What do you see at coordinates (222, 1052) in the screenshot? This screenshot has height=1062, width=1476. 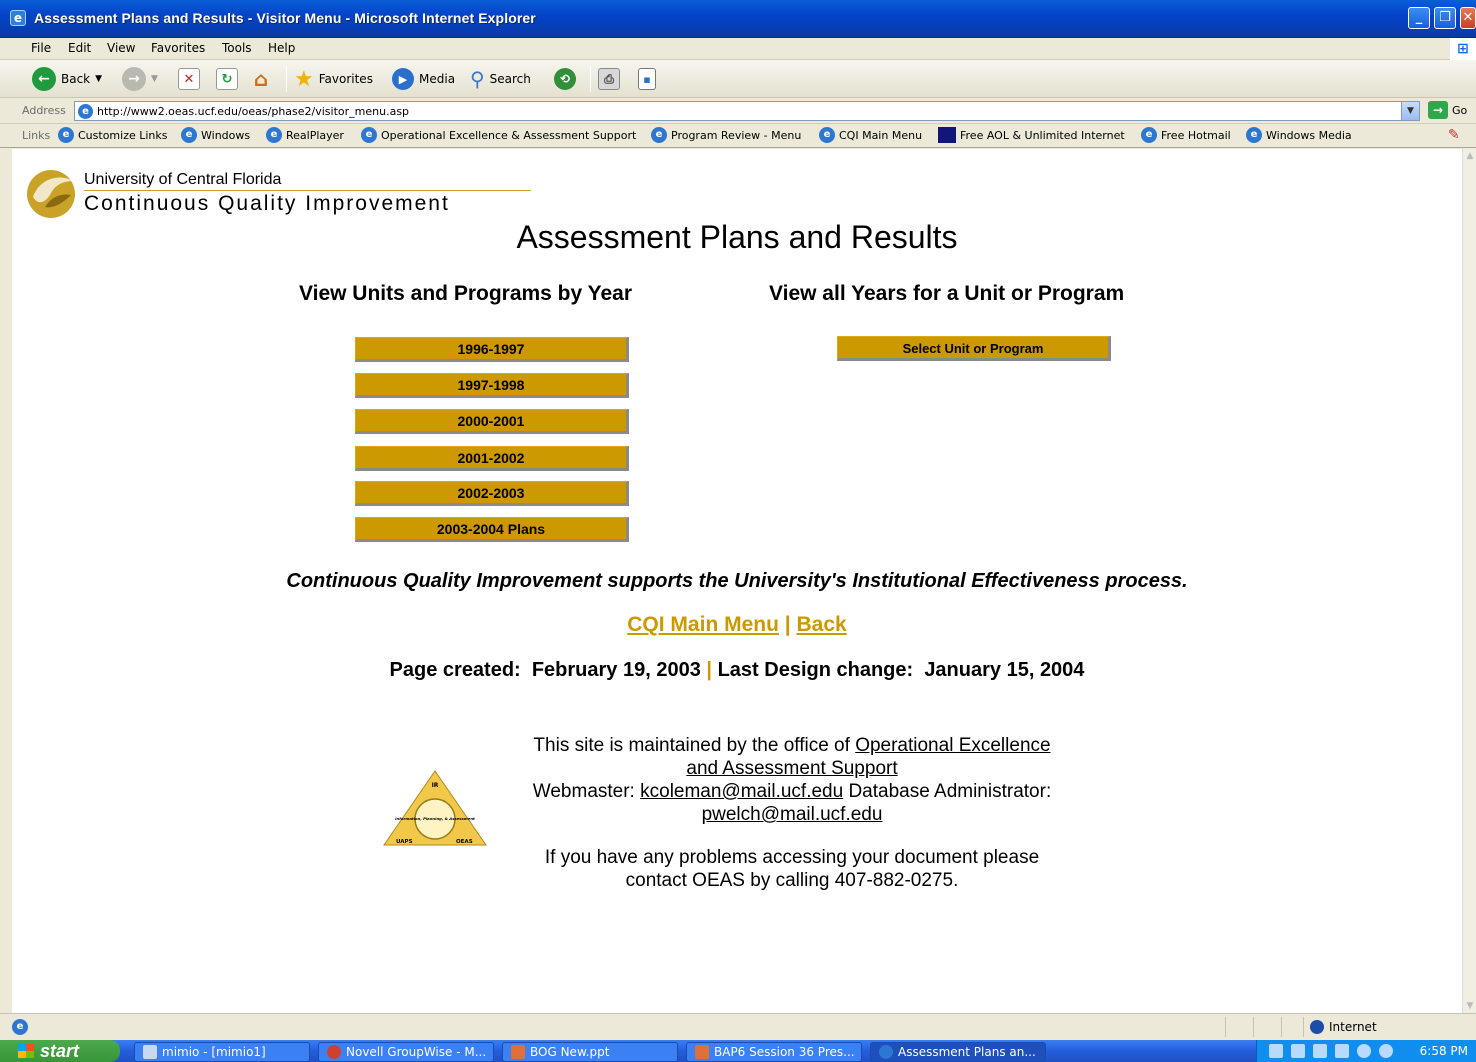 I see `task-mimio: mimio - [mimio1]` at bounding box center [222, 1052].